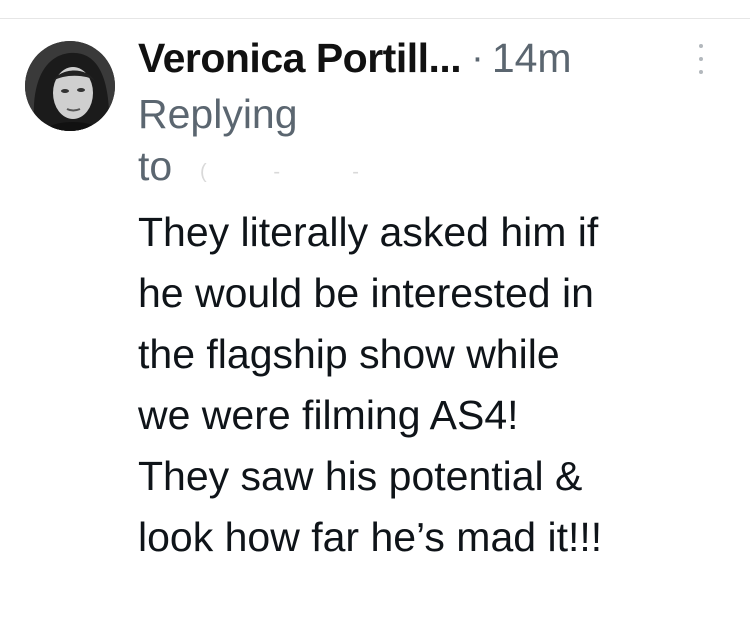 Image resolution: width=750 pixels, height=622 pixels. Describe the element at coordinates (438, 166) in the screenshot. I see `reply-to-row: to ( - -` at that location.